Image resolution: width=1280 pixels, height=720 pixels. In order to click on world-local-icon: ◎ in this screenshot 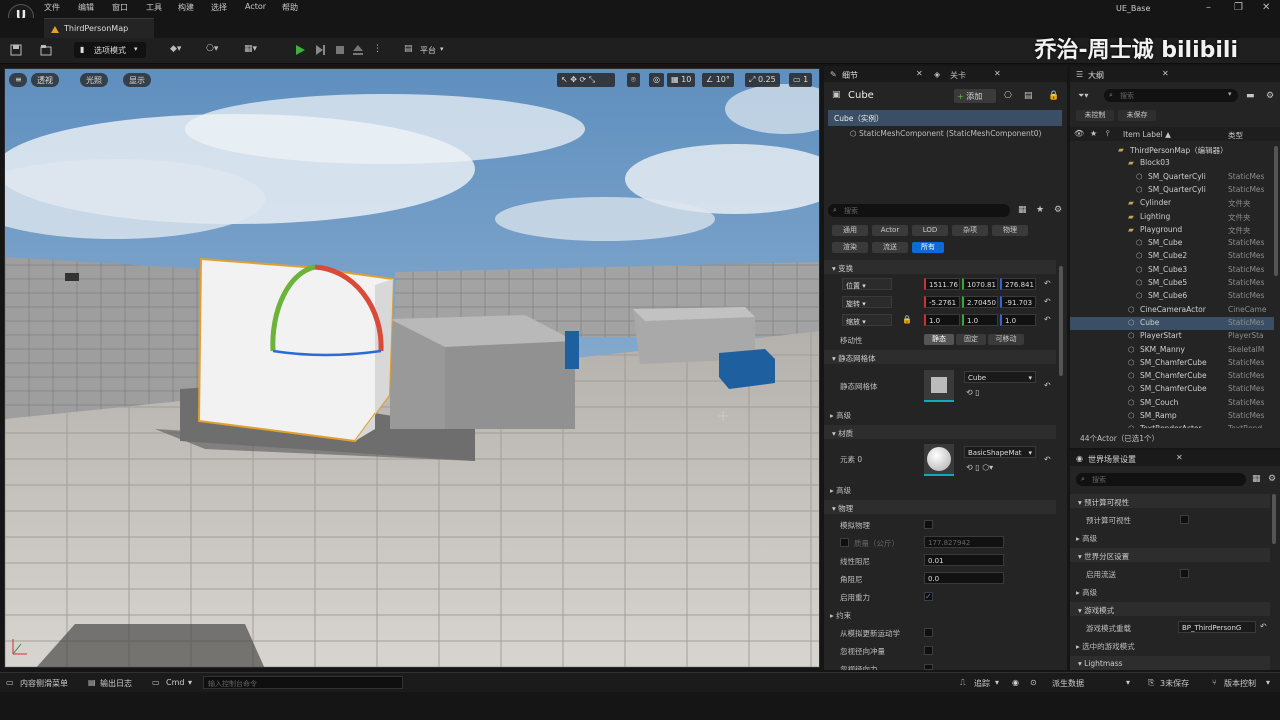, I will do `click(656, 80)`.